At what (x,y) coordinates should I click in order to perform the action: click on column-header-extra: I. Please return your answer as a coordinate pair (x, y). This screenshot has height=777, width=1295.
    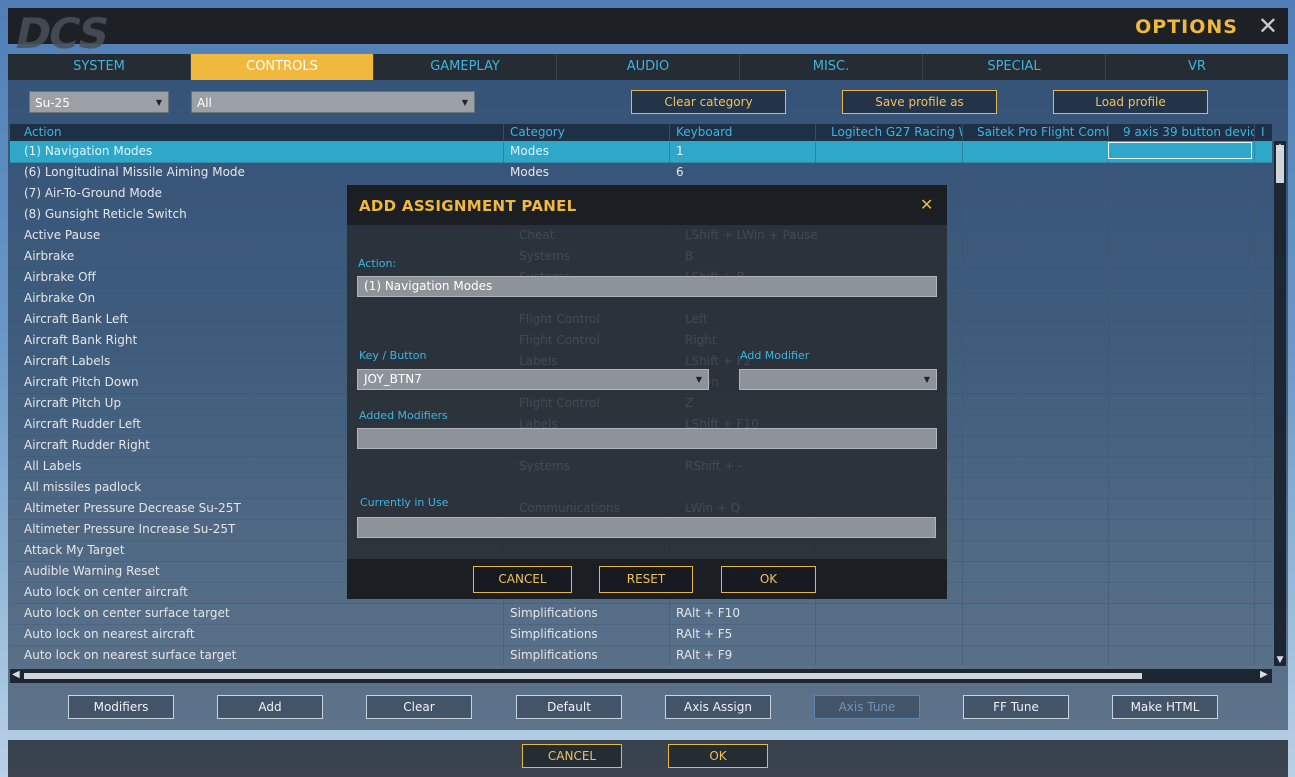
    Looking at the image, I should click on (1263, 132).